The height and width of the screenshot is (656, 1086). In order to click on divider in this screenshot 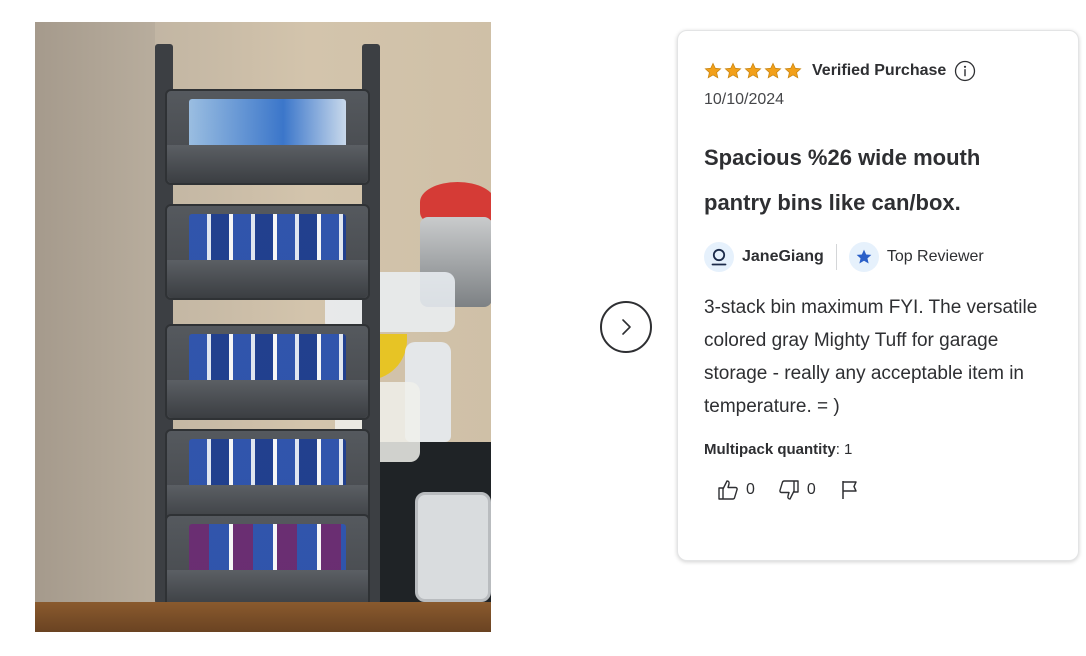, I will do `click(836, 257)`.